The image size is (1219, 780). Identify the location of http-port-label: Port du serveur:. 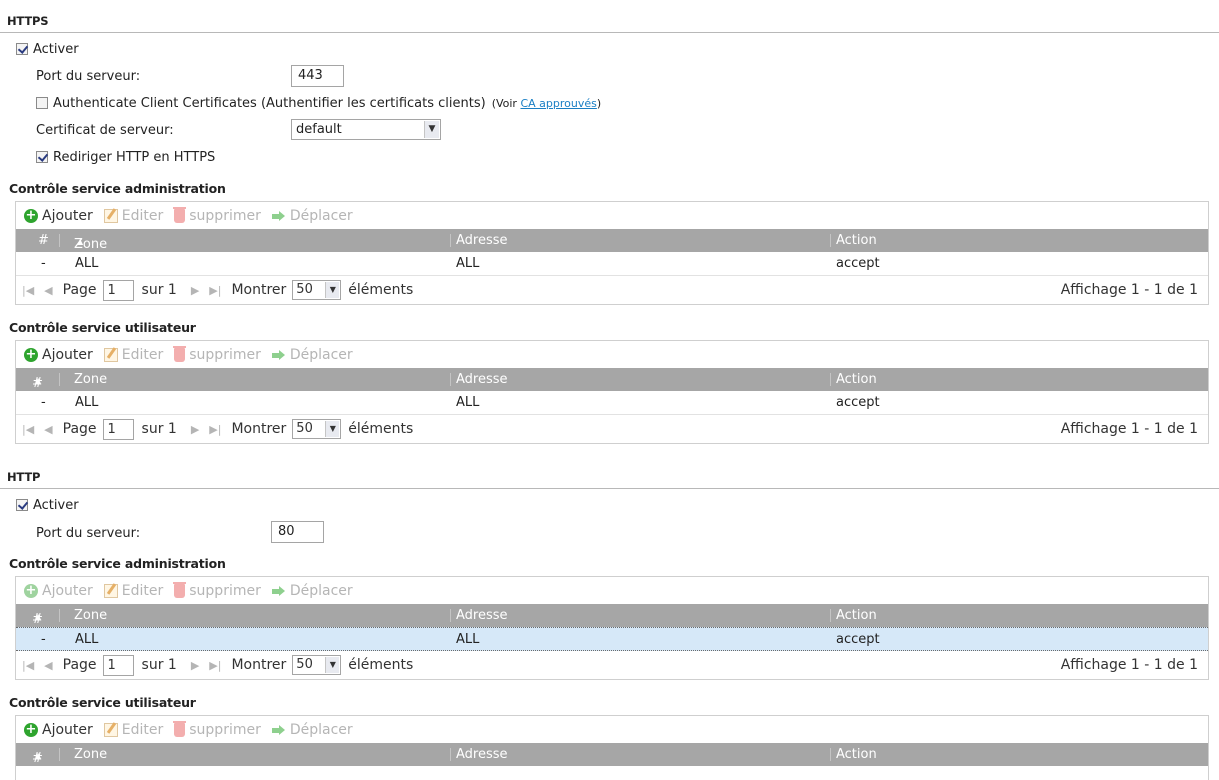
(88, 533).